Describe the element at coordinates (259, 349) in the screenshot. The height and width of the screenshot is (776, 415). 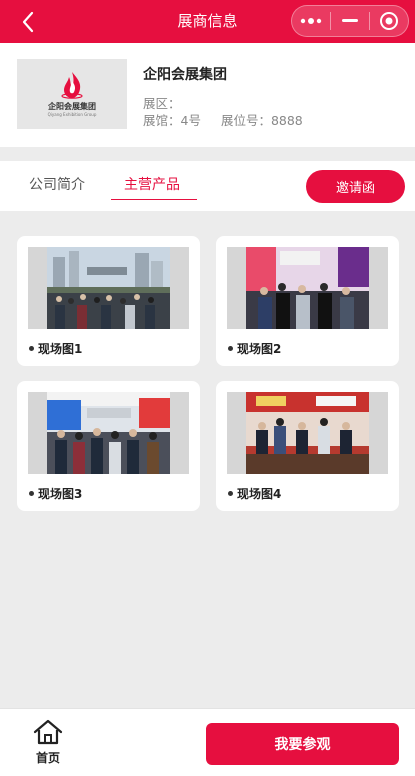
I see `photo-caption-text: 现场图2` at that location.